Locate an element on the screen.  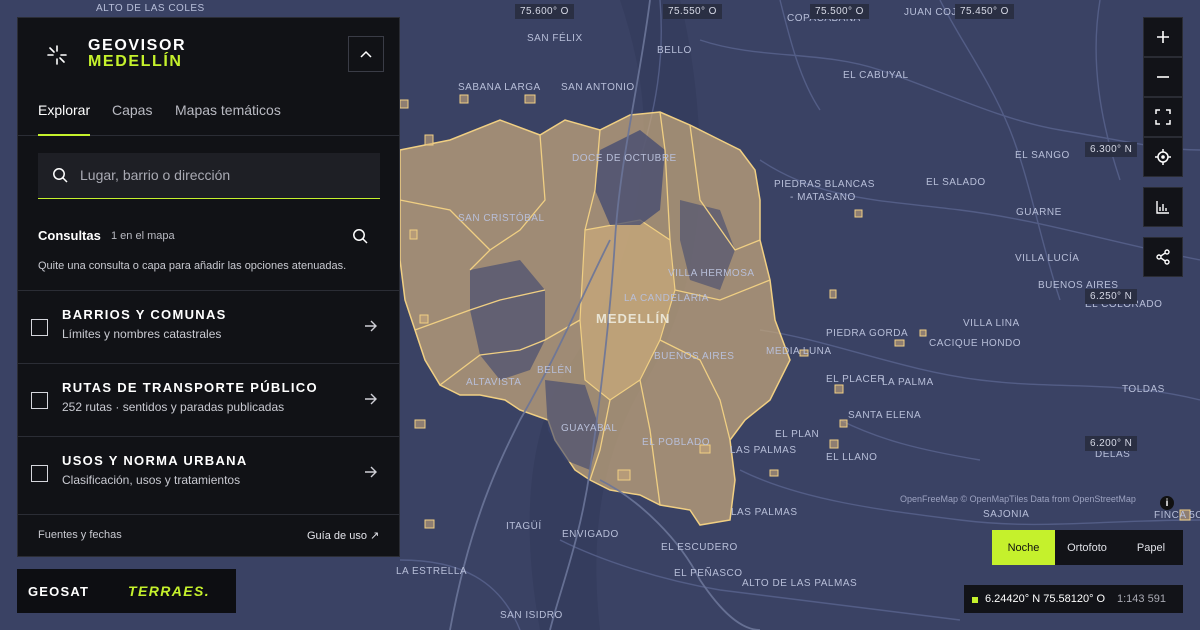
place-label: VILLA HERMOSA is located at coordinates (711, 273).